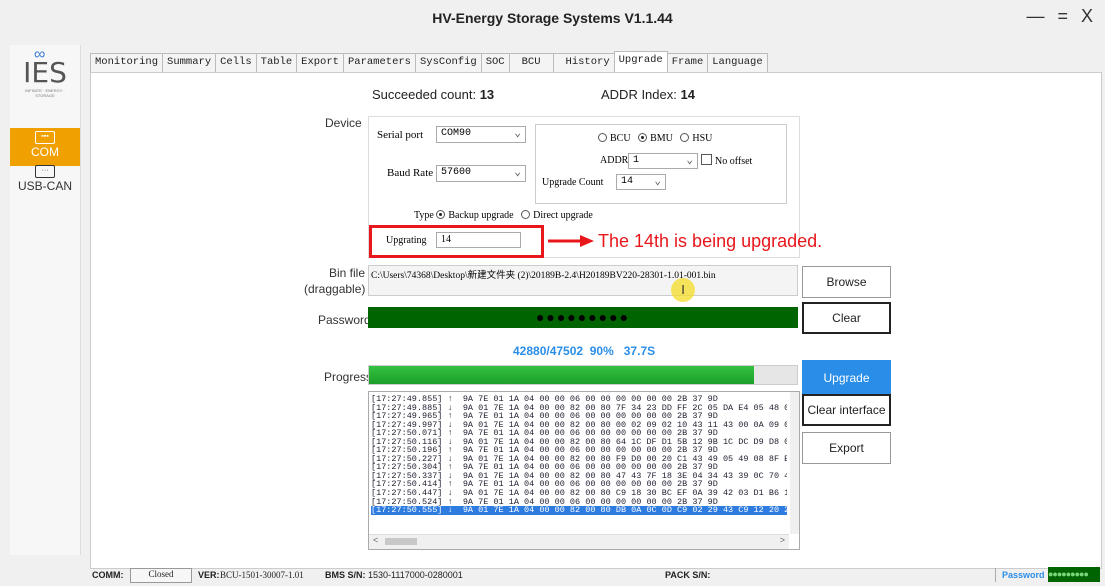  Describe the element at coordinates (45, 152) in the screenshot. I see `sidebar-item-label: COM` at that location.